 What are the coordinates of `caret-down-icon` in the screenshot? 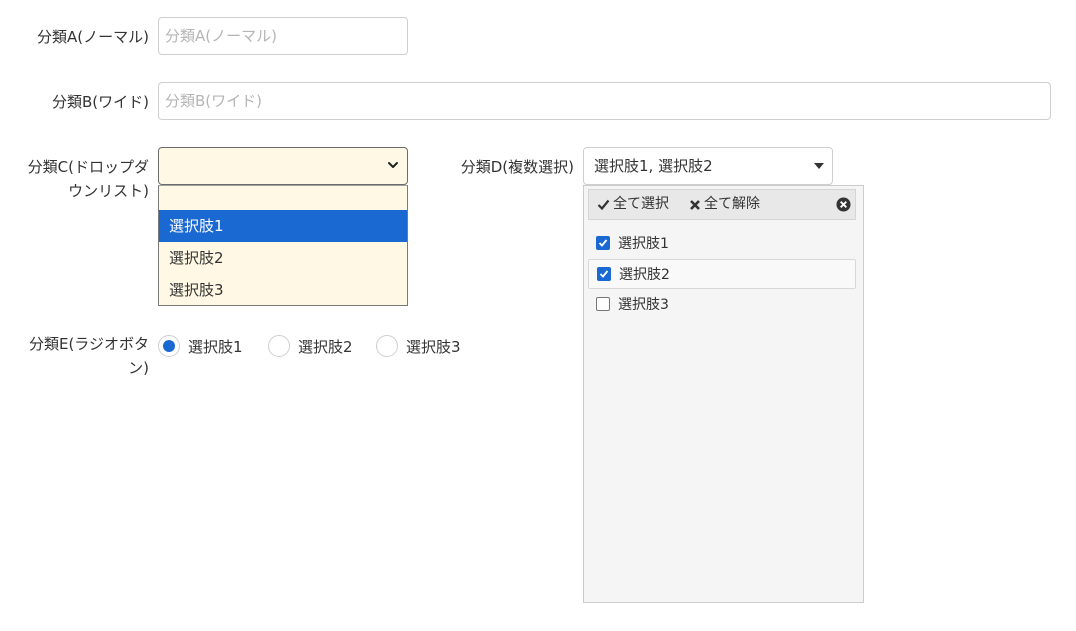 It's located at (819, 166).